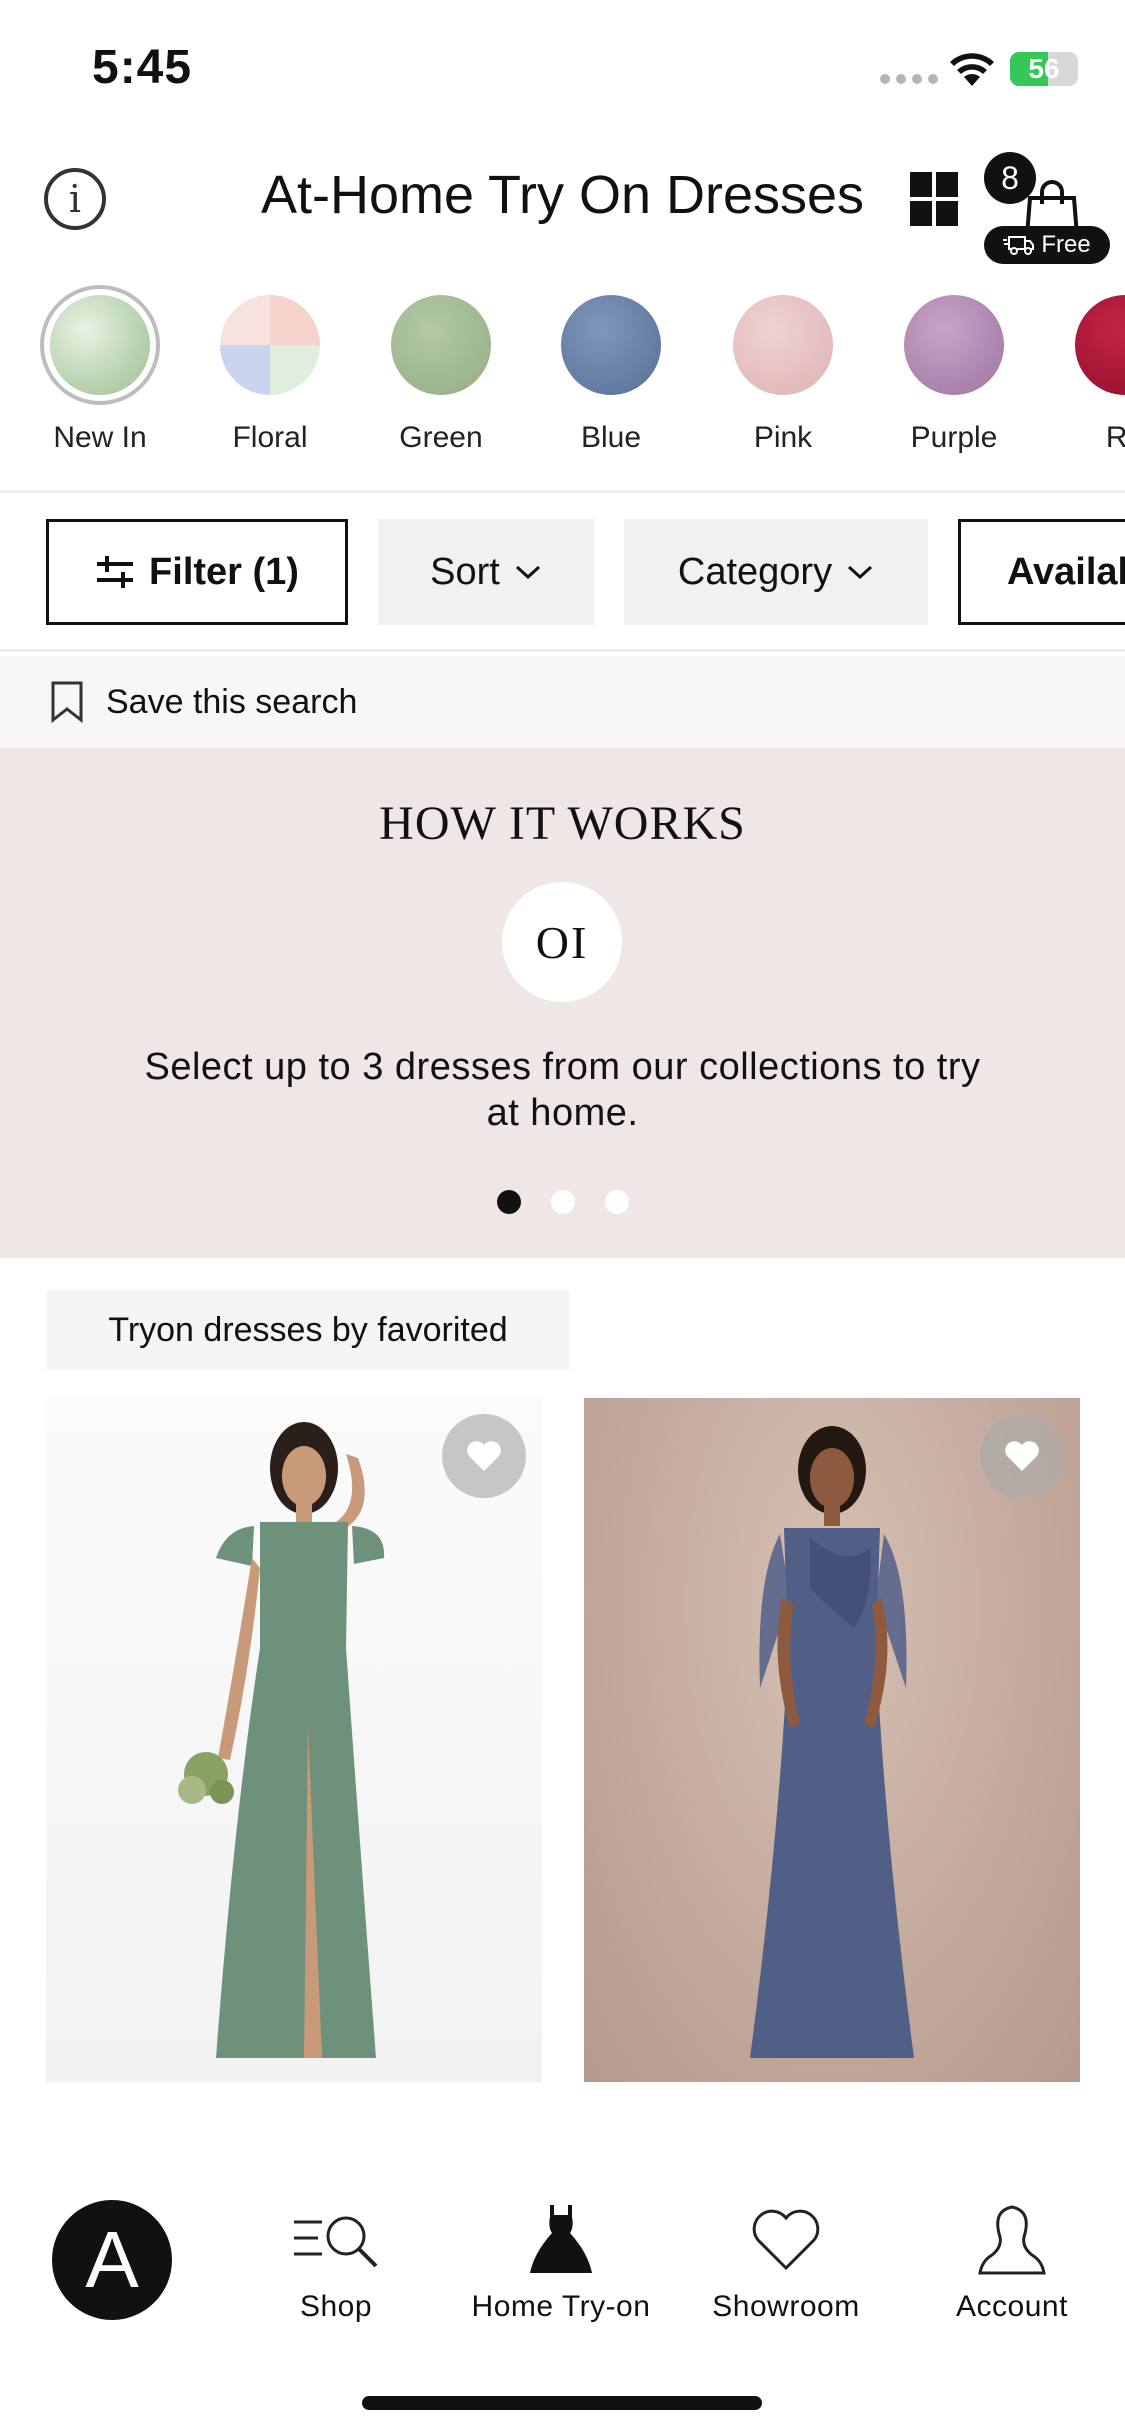  I want to click on swatch-purple-image, so click(954, 345).